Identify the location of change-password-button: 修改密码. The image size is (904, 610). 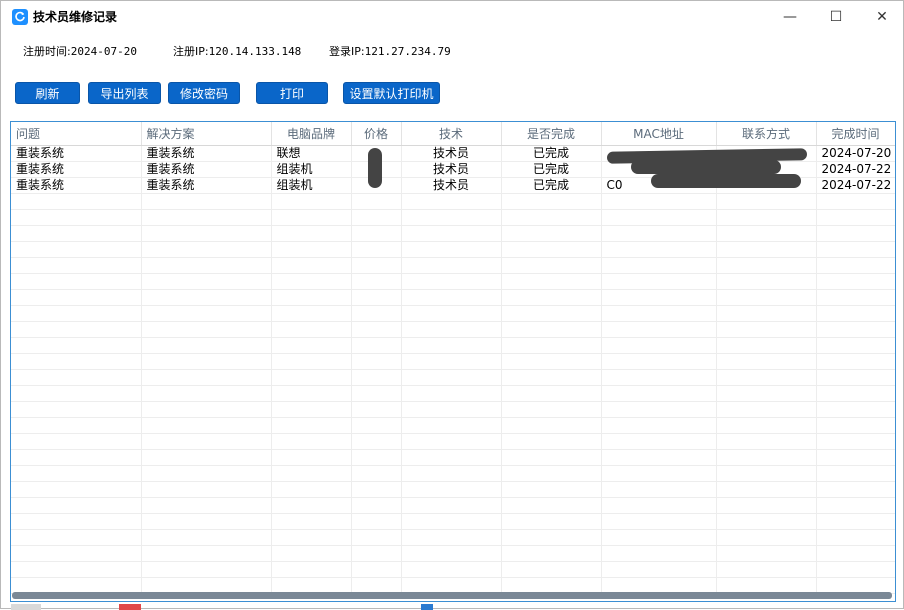
(204, 93).